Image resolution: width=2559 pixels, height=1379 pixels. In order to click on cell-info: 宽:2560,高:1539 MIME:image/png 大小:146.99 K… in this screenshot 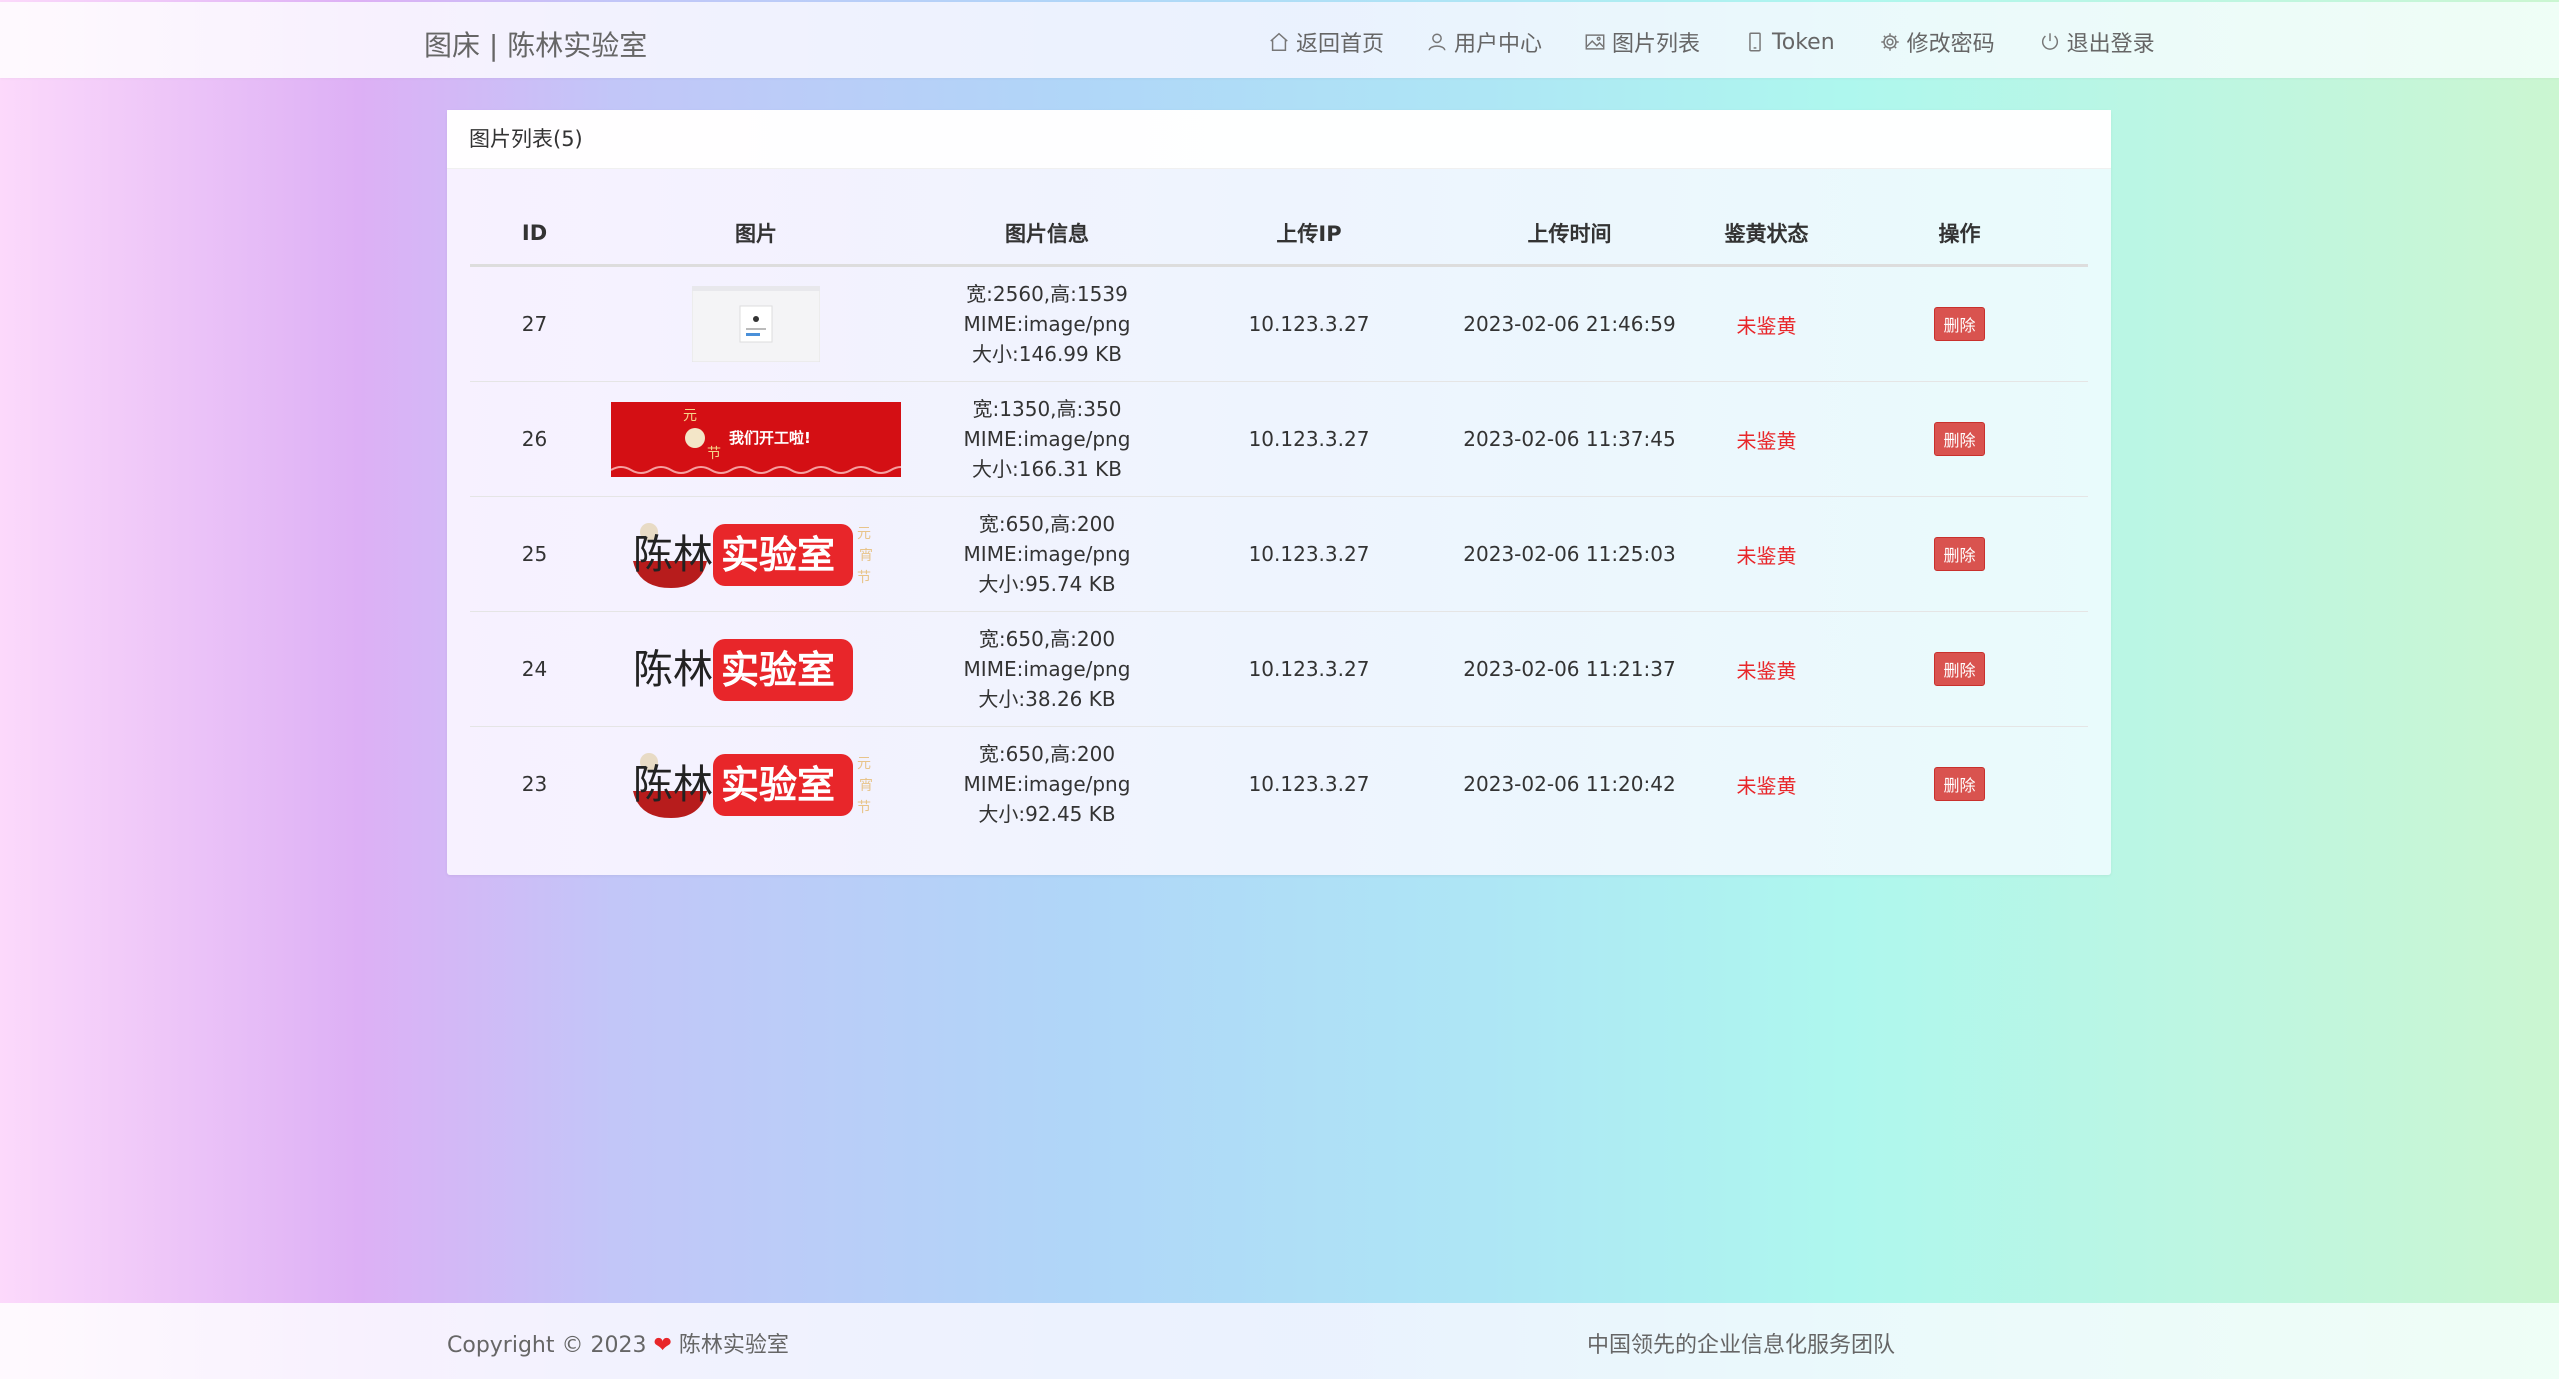, I will do `click(1047, 323)`.